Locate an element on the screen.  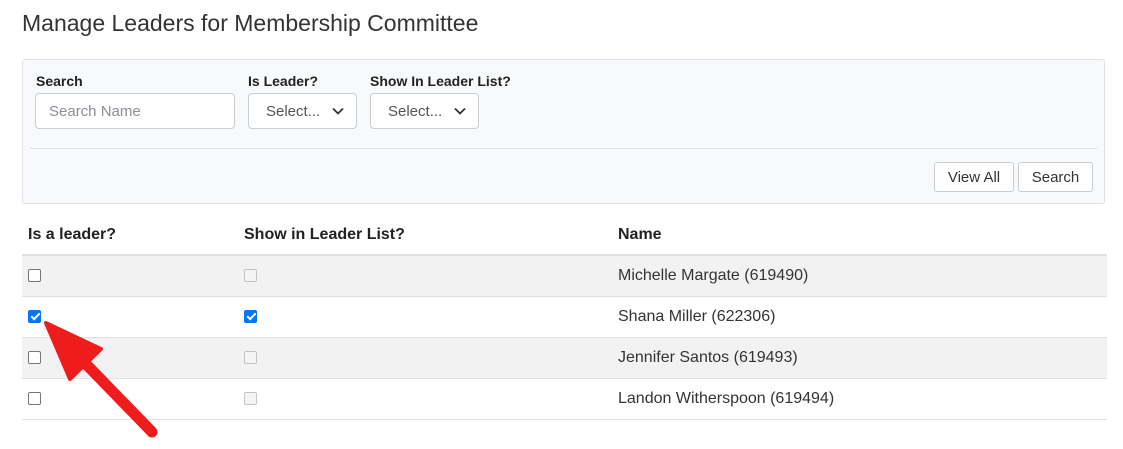
table-row: Landon Witherspoon (619494) is located at coordinates (564, 399).